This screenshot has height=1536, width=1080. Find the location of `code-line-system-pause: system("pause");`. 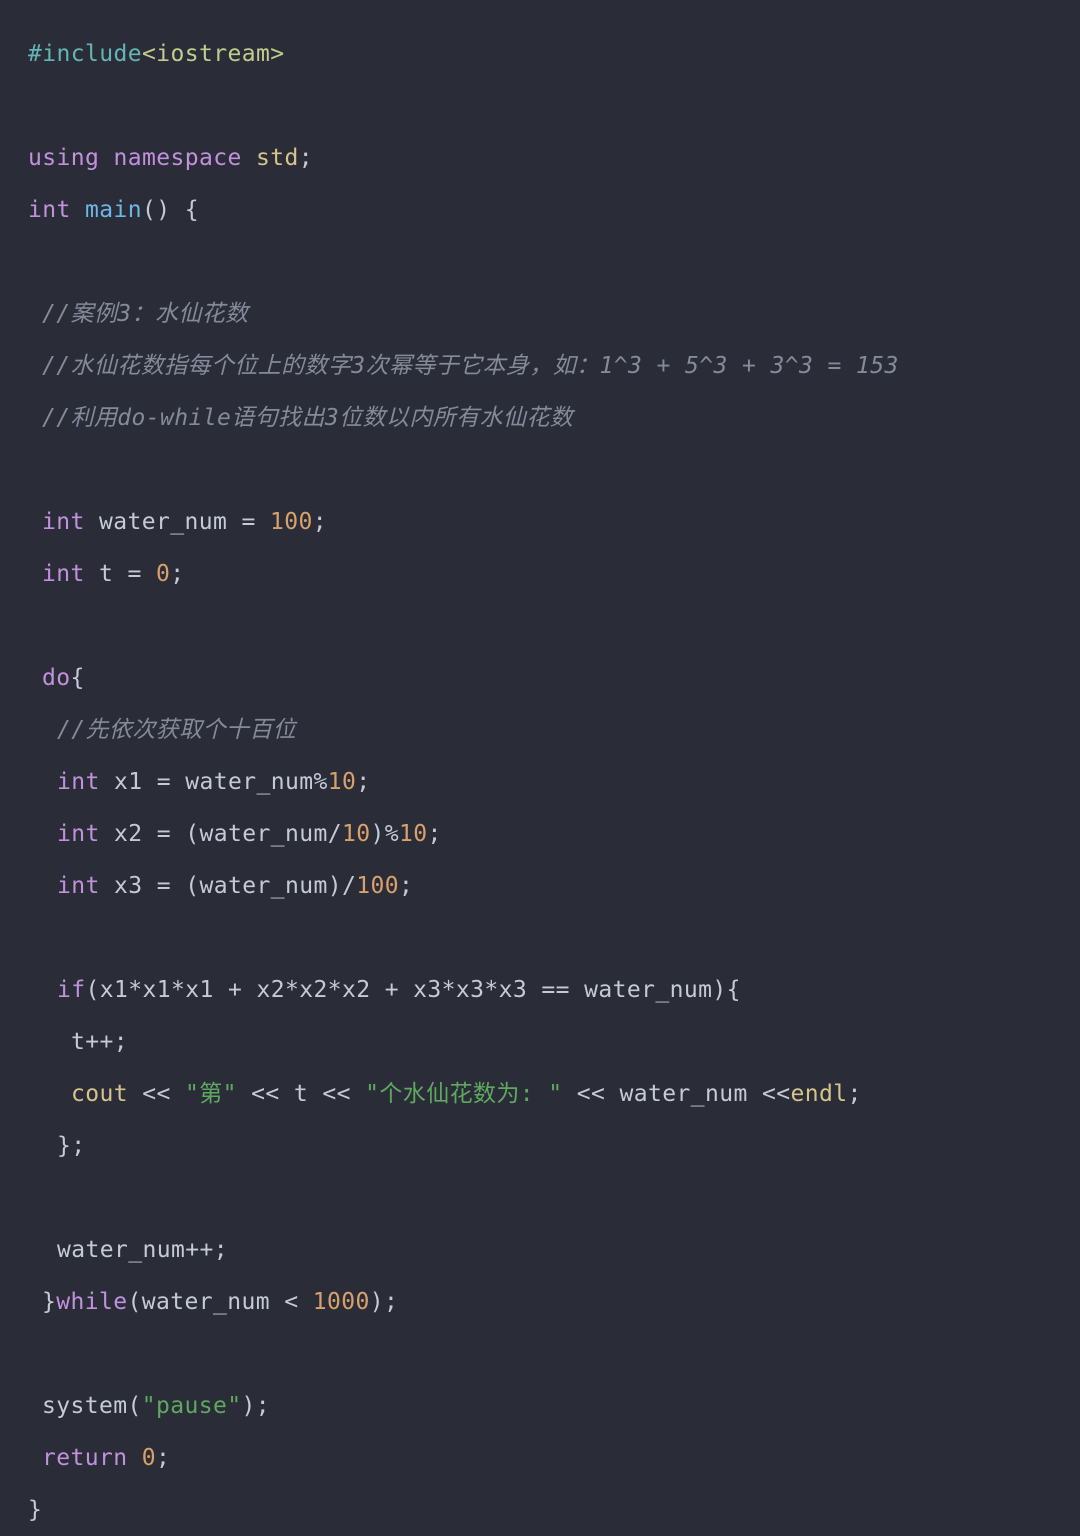

code-line-system-pause: system("pause"); is located at coordinates (540, 1406).